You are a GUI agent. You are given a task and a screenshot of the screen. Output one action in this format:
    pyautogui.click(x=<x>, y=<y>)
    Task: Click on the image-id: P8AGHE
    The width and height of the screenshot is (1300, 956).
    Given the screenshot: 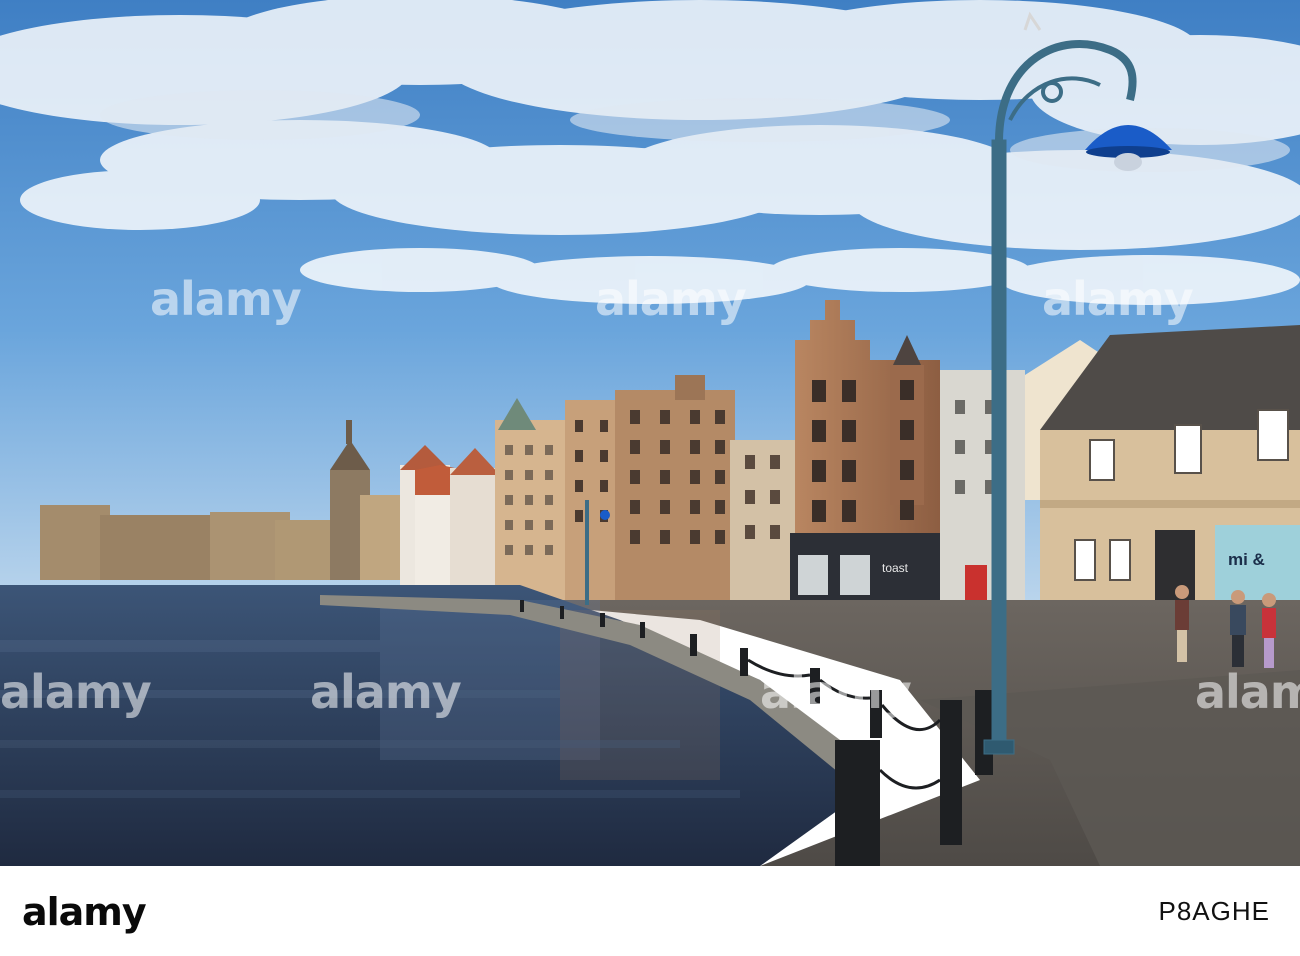 What is the action you would take?
    pyautogui.click(x=1214, y=910)
    